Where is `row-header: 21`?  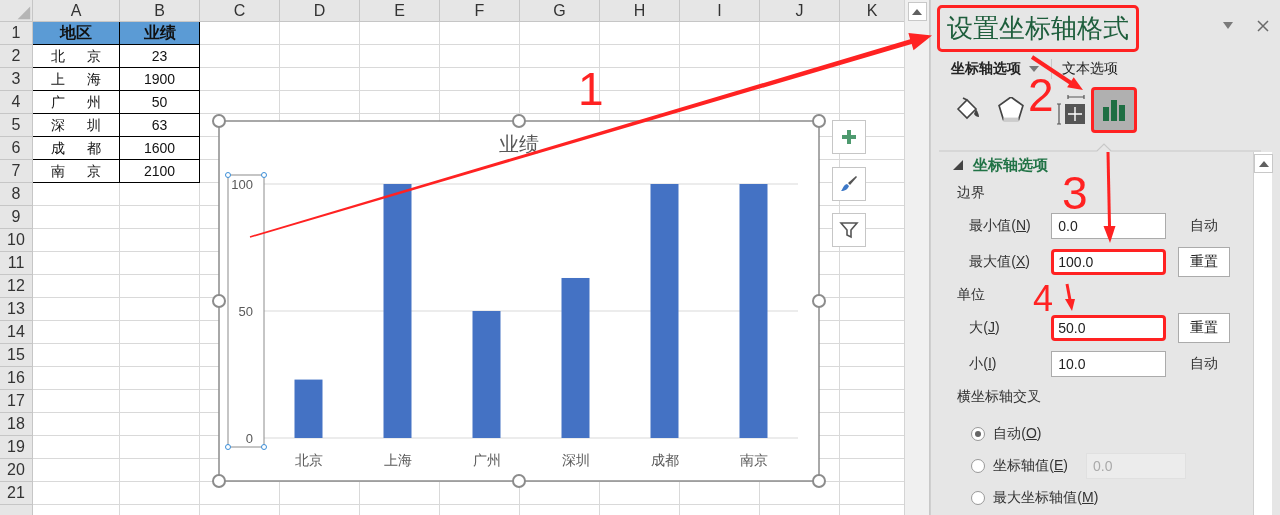 row-header: 21 is located at coordinates (16, 493).